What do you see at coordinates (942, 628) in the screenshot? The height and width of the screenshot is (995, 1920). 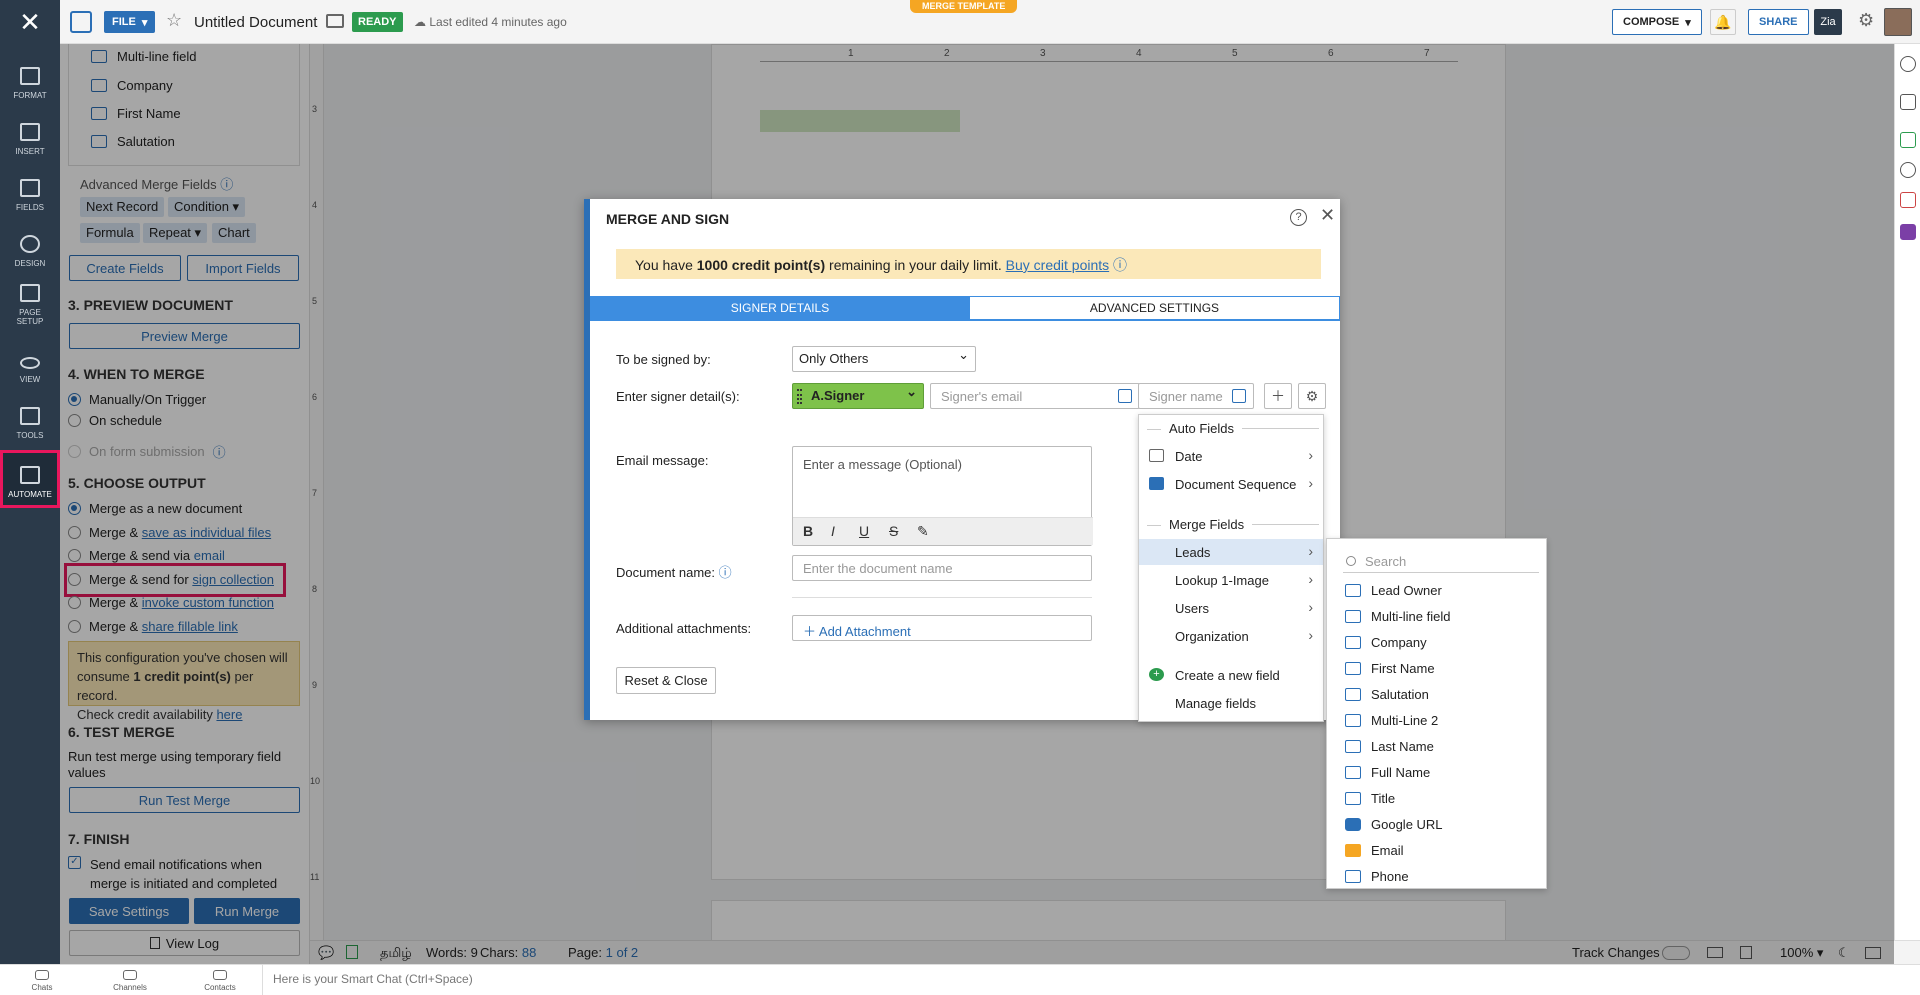 I see `add-attachment-button: ＋ Add Attachment` at bounding box center [942, 628].